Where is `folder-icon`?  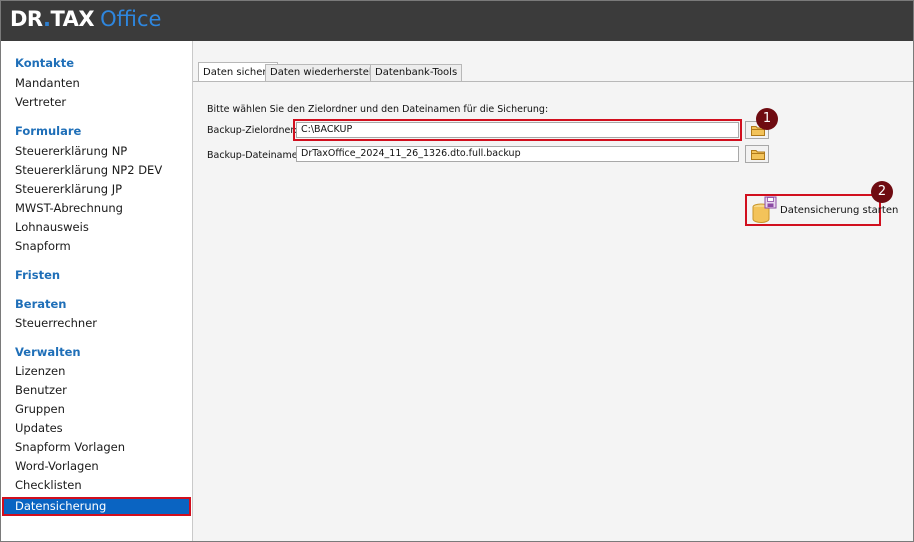 folder-icon is located at coordinates (758, 155).